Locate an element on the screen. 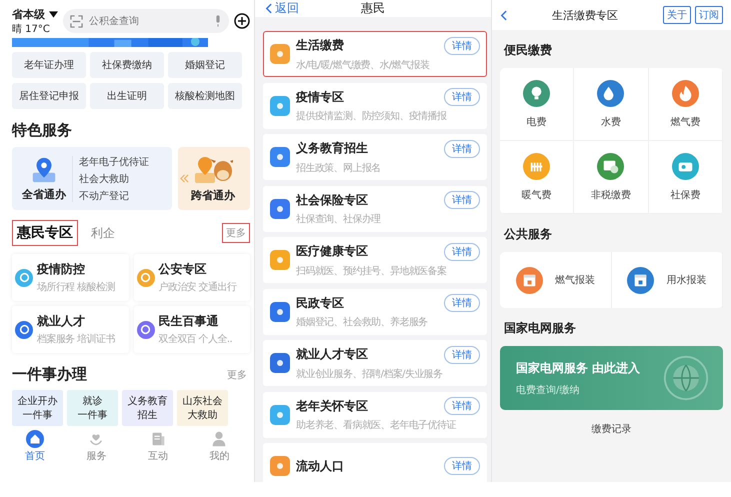  payment-label: 非税缴费 is located at coordinates (610, 195).